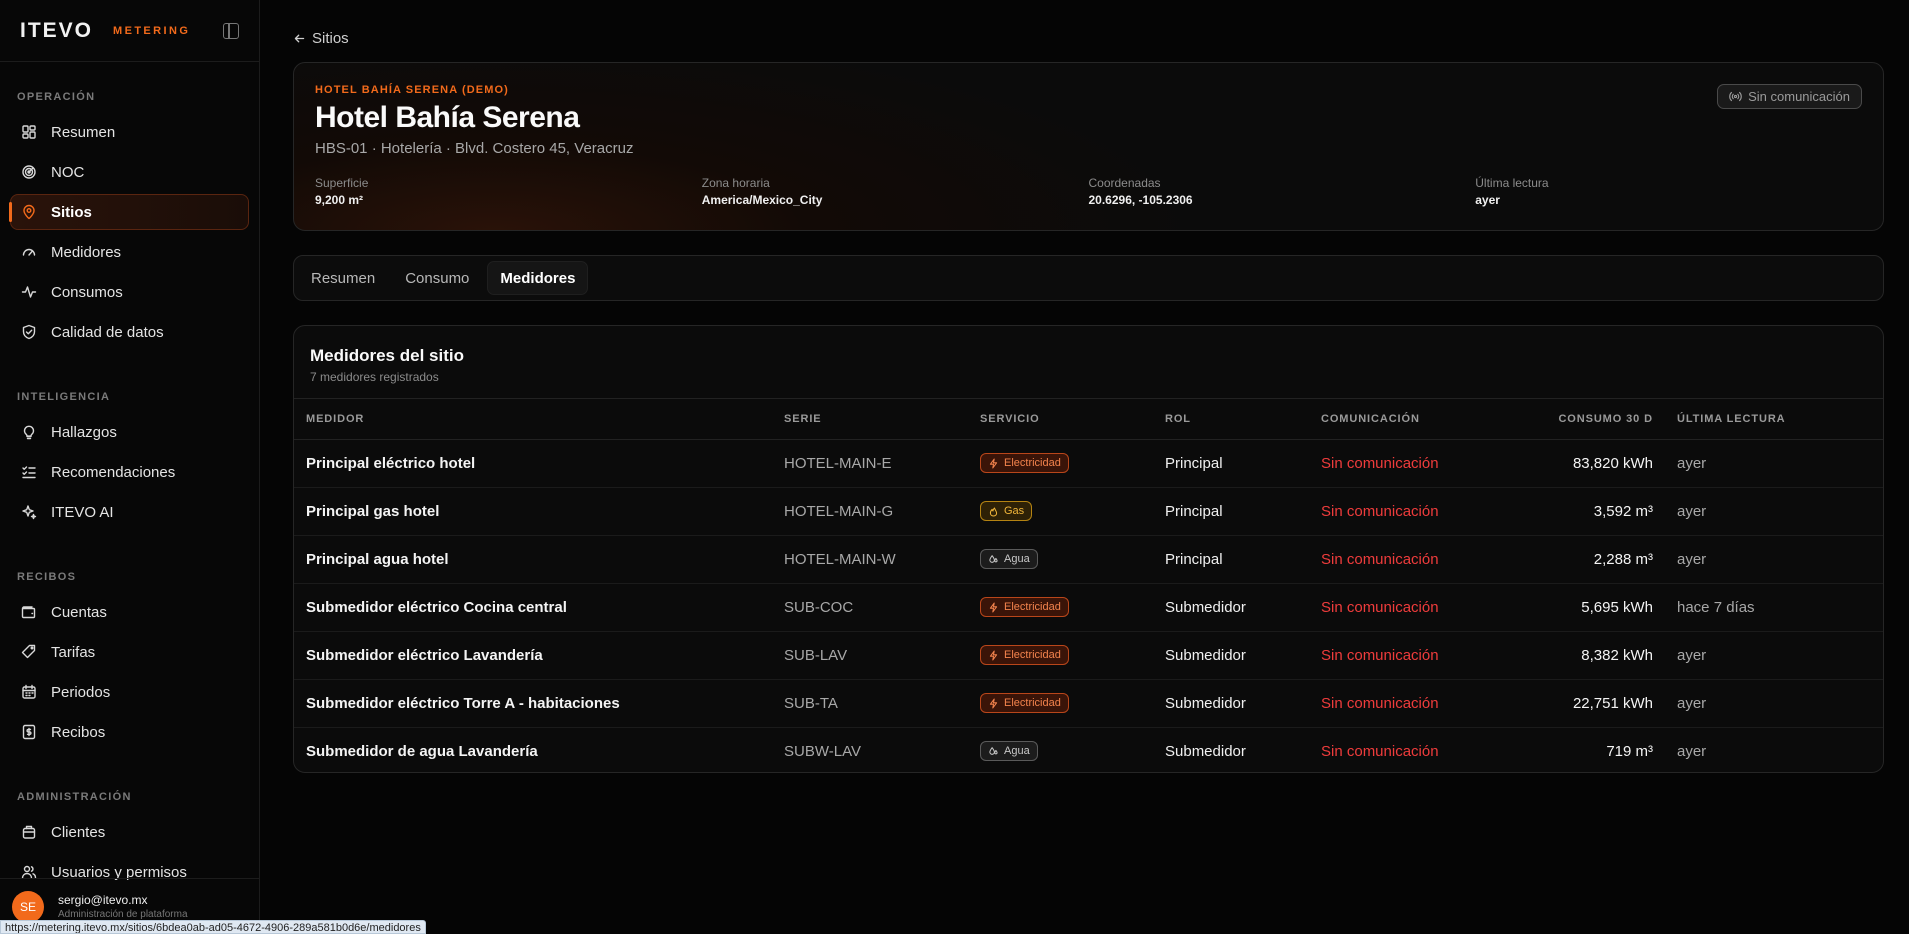 The image size is (1909, 934). Describe the element at coordinates (29, 832) in the screenshot. I see `building-icon` at that location.